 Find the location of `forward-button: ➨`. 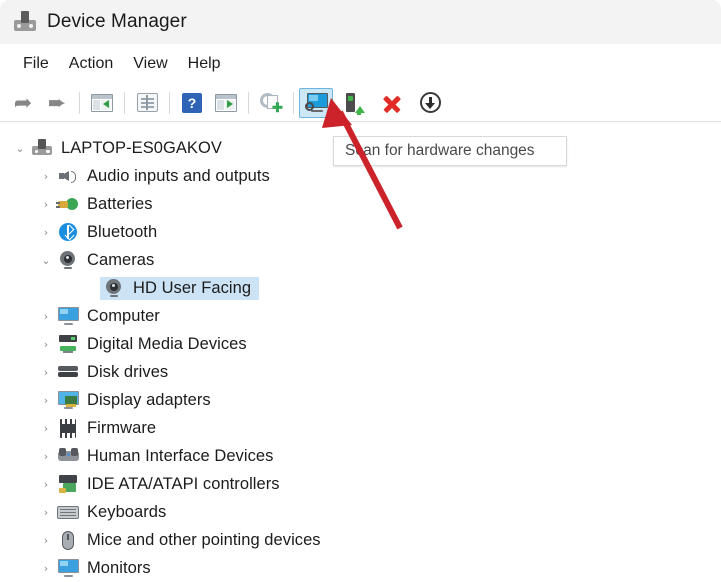

forward-button: ➨ is located at coordinates (57, 103).